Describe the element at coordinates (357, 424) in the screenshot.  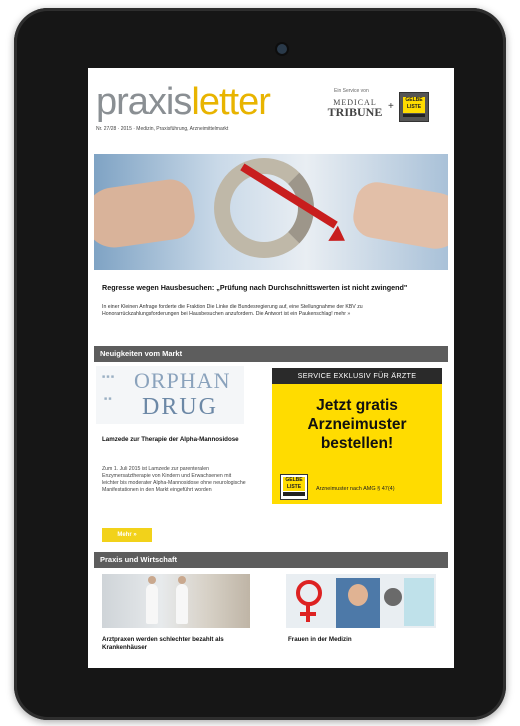
I see `ad-headline: Jetzt gratis Arzneimuster bestellen!` at that location.